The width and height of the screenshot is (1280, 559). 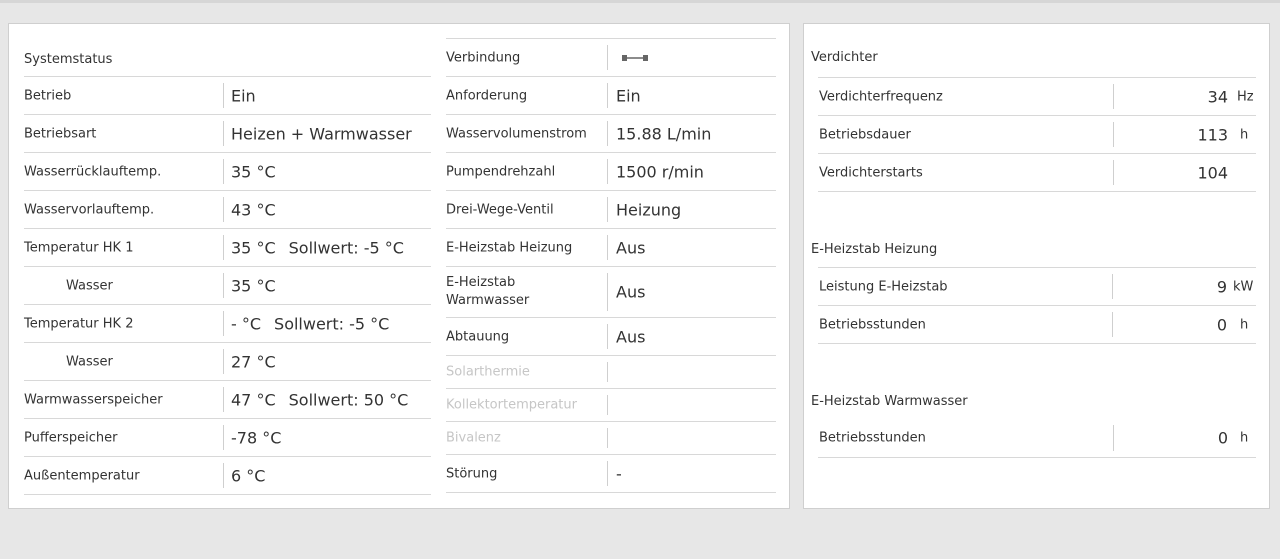 I want to click on detail-row-anforderung: Anforderung Ein, so click(x=611, y=96).